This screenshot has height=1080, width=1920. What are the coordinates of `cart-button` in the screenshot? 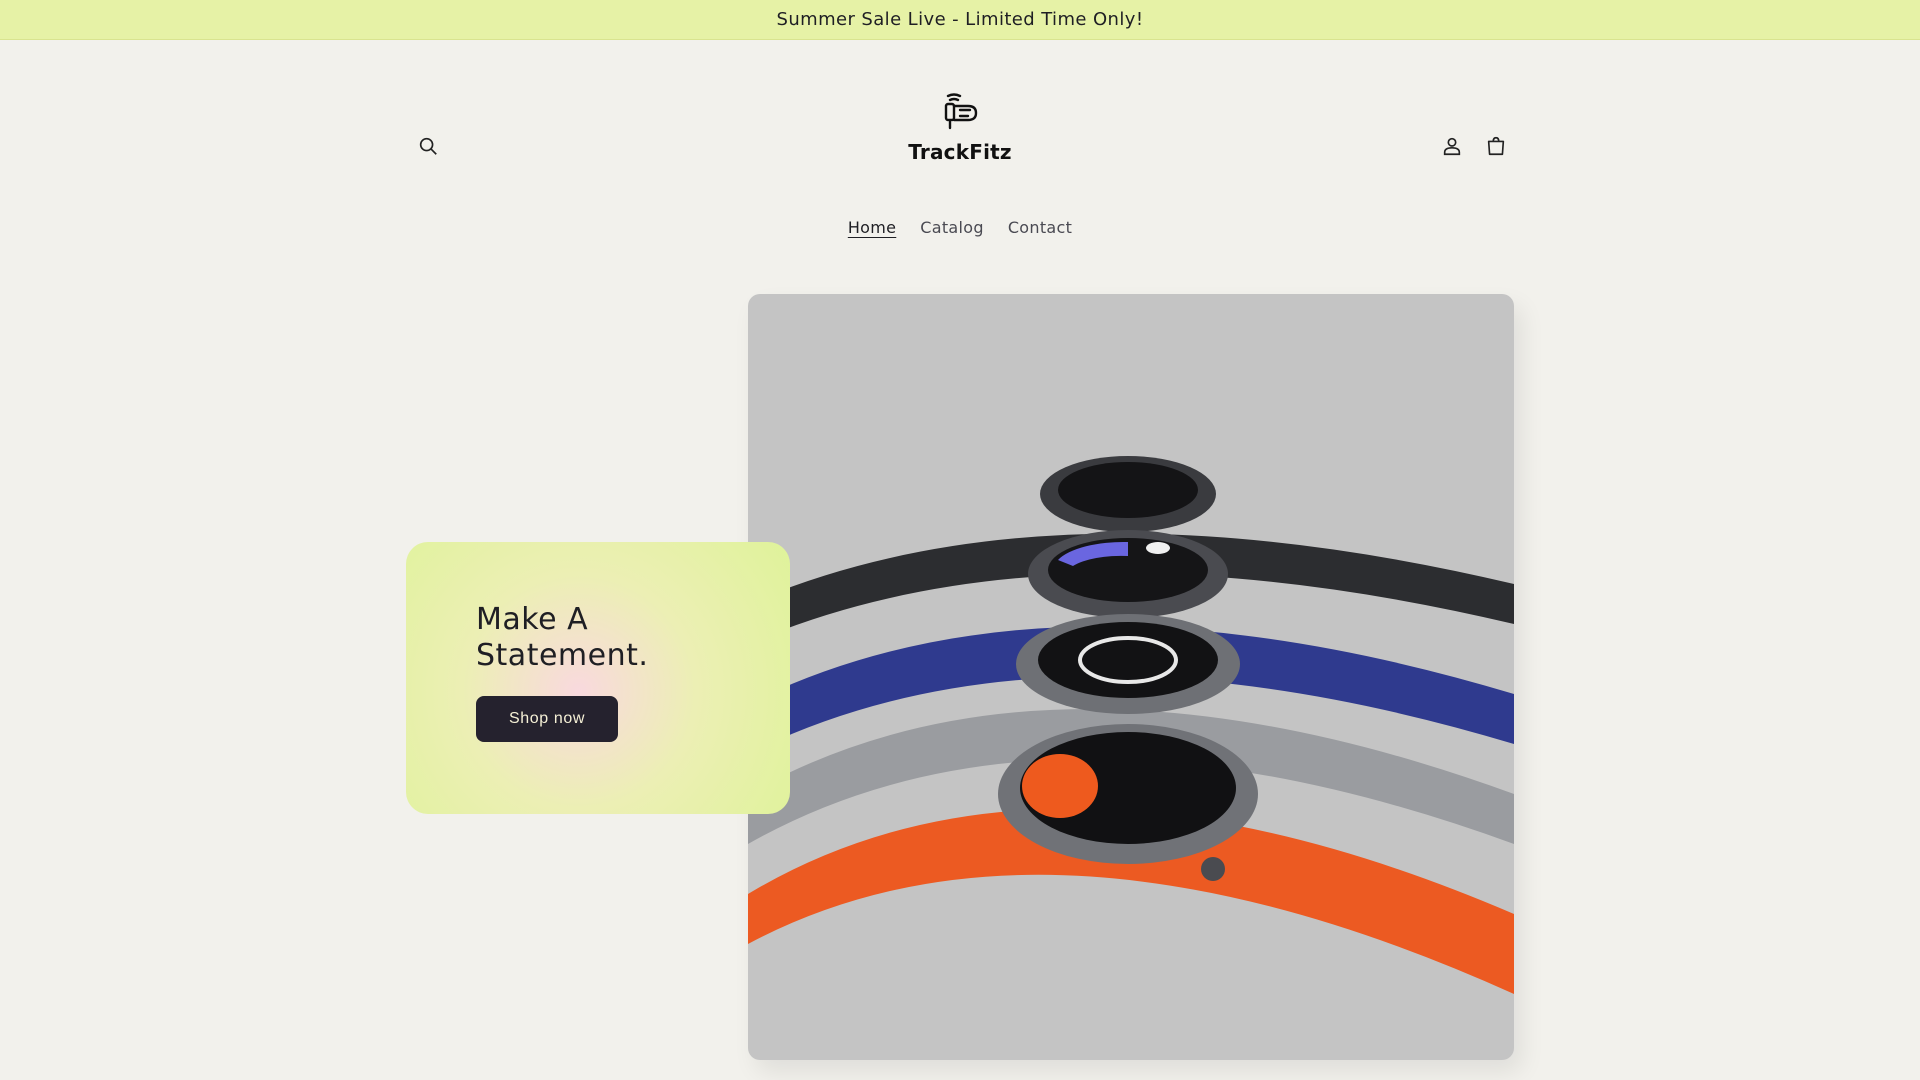 It's located at (1496, 148).